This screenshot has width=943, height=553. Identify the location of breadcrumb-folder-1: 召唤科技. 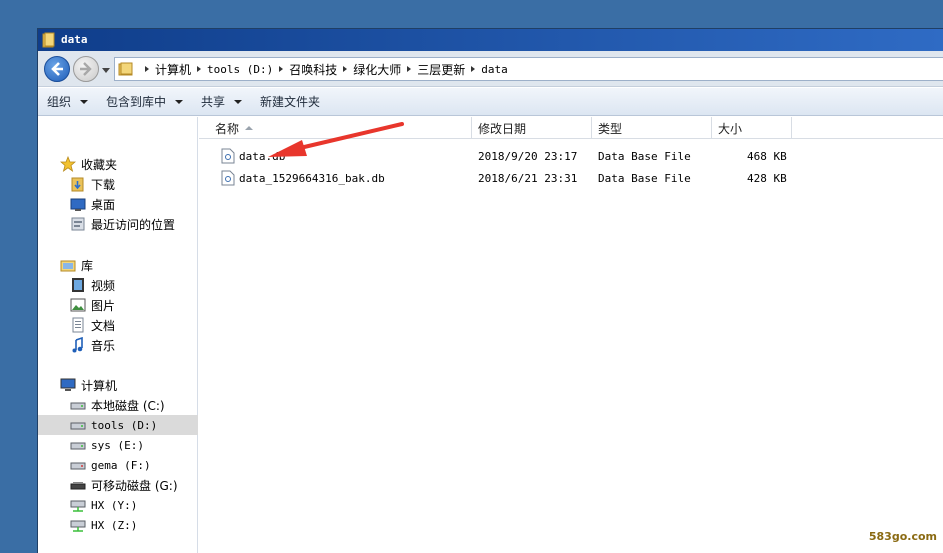
(313, 69).